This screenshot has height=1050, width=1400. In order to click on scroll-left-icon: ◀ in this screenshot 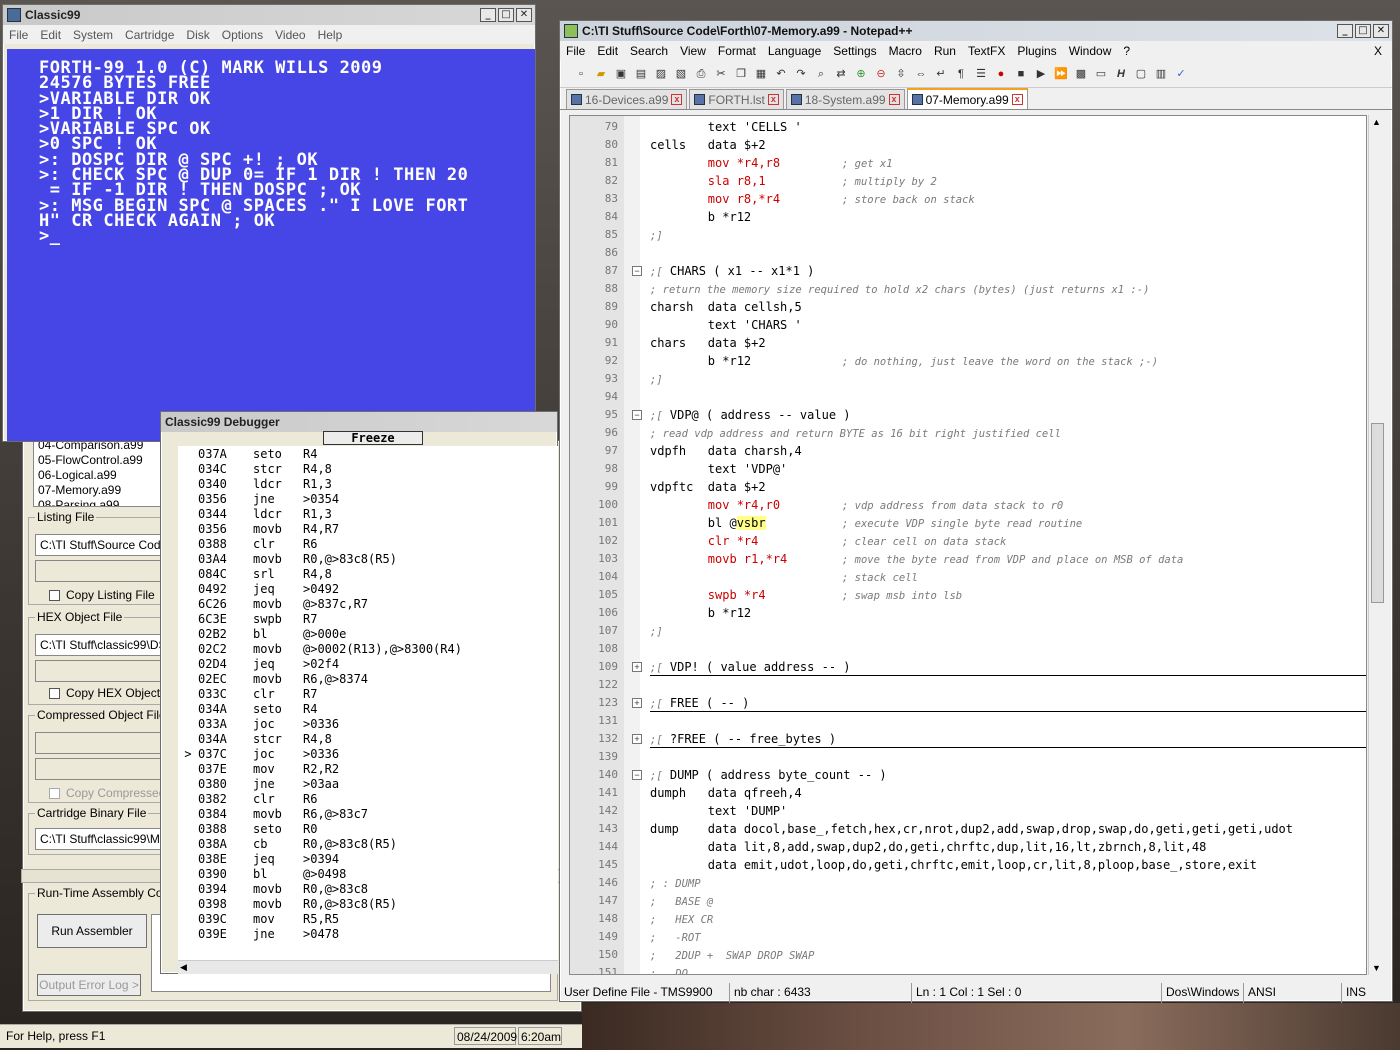, I will do `click(183, 967)`.